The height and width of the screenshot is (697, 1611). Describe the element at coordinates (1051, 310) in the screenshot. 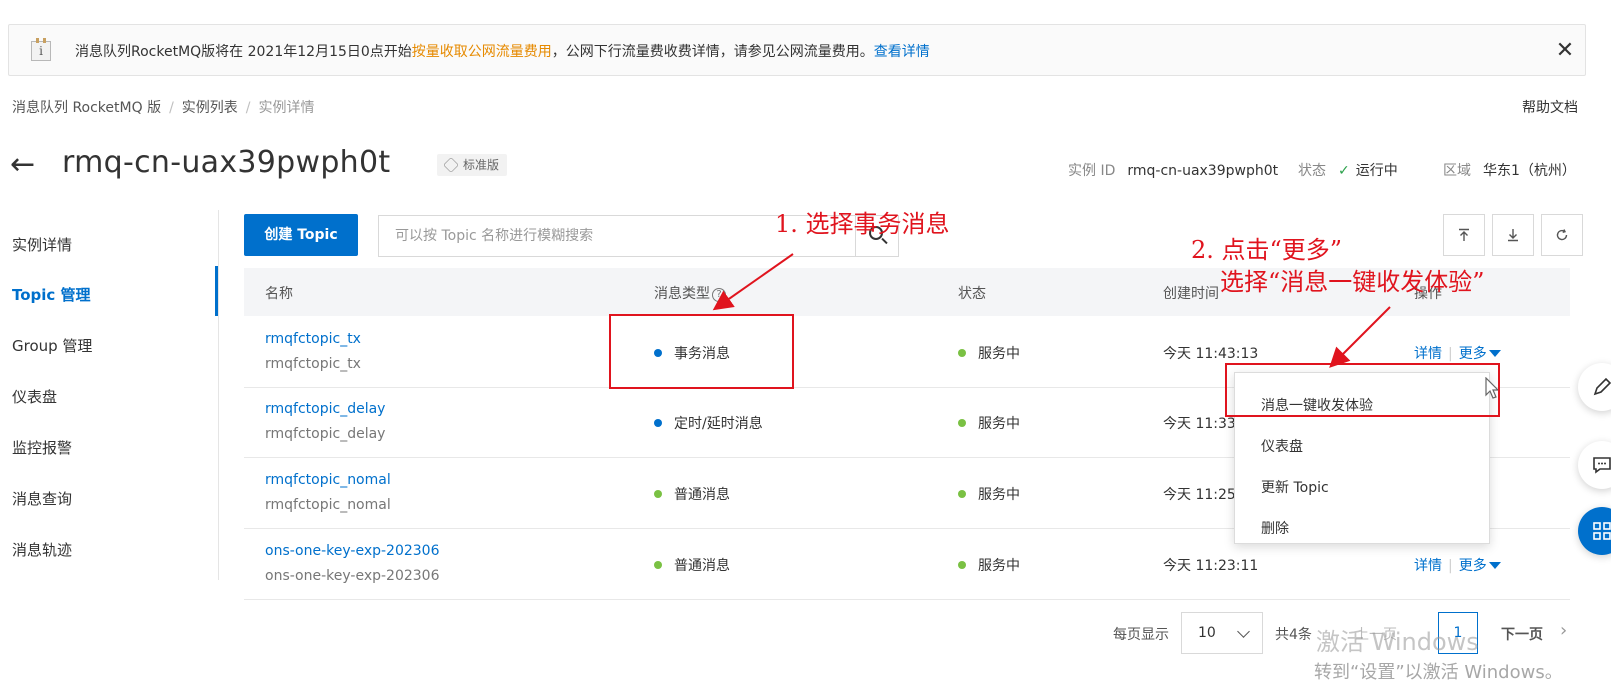

I see `annotation-arrows` at that location.